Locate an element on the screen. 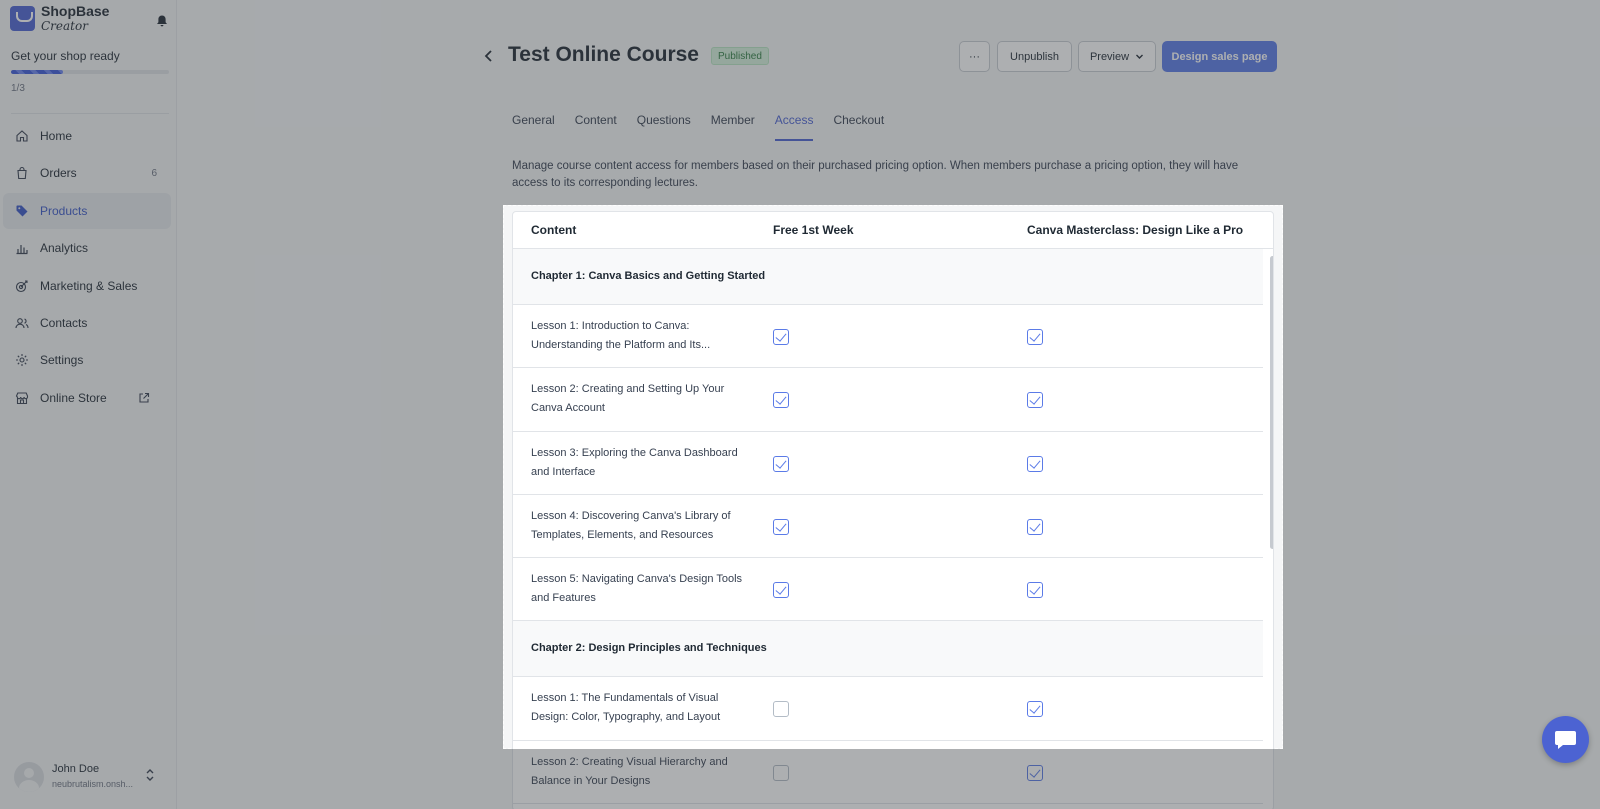  chat-widget-button is located at coordinates (1565, 739).